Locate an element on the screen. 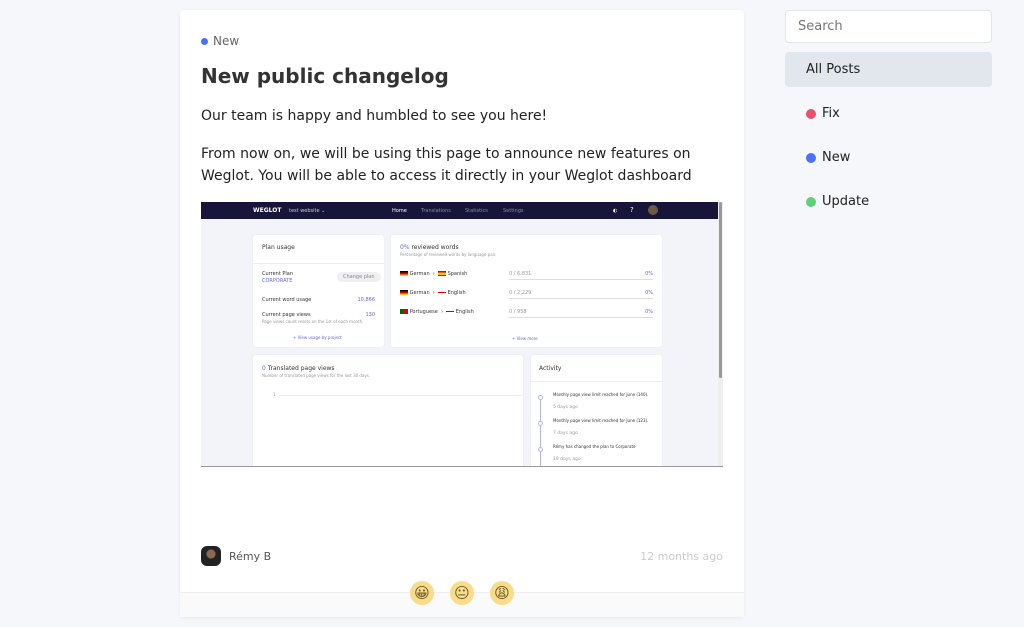 This screenshot has height=627, width=1024. value: 10,866 is located at coordinates (366, 300).